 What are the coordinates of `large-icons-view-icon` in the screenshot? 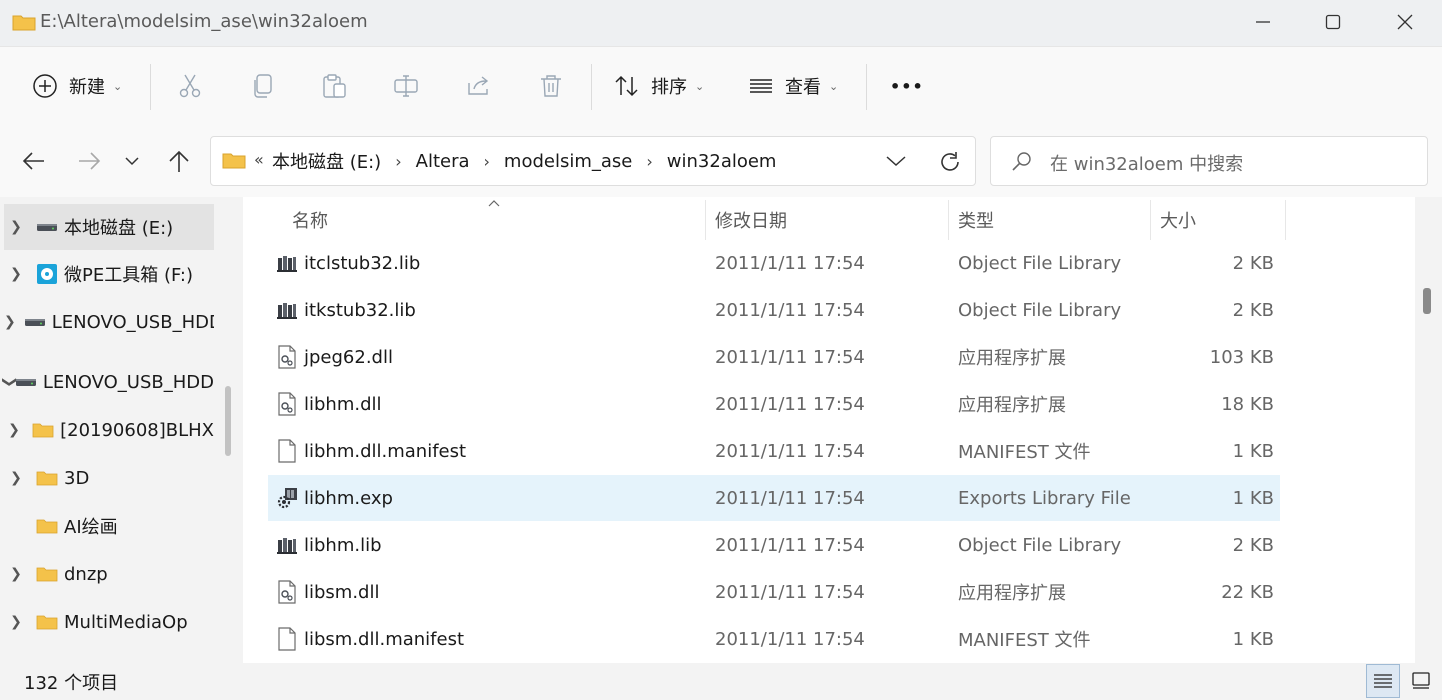 It's located at (1421, 680).